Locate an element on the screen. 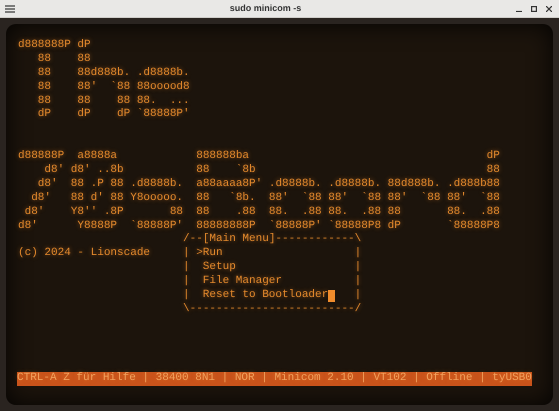  menu-item: Reset to Bootloader is located at coordinates (265, 296).